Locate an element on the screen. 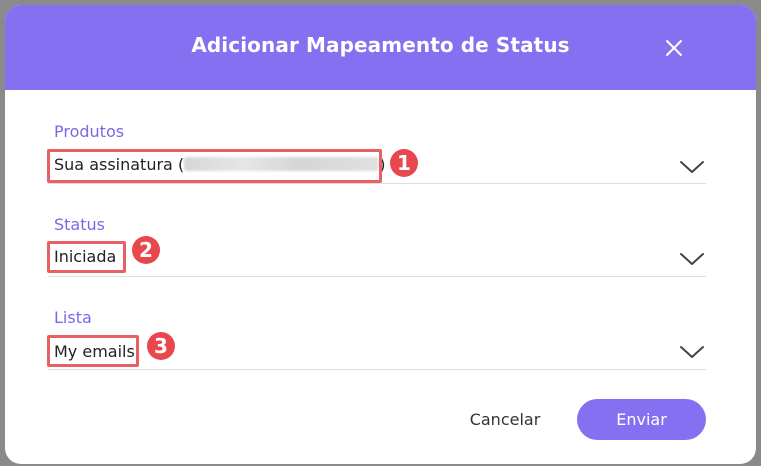 The width and height of the screenshot is (761, 466). status-chevron-down-icon is located at coordinates (692, 259).